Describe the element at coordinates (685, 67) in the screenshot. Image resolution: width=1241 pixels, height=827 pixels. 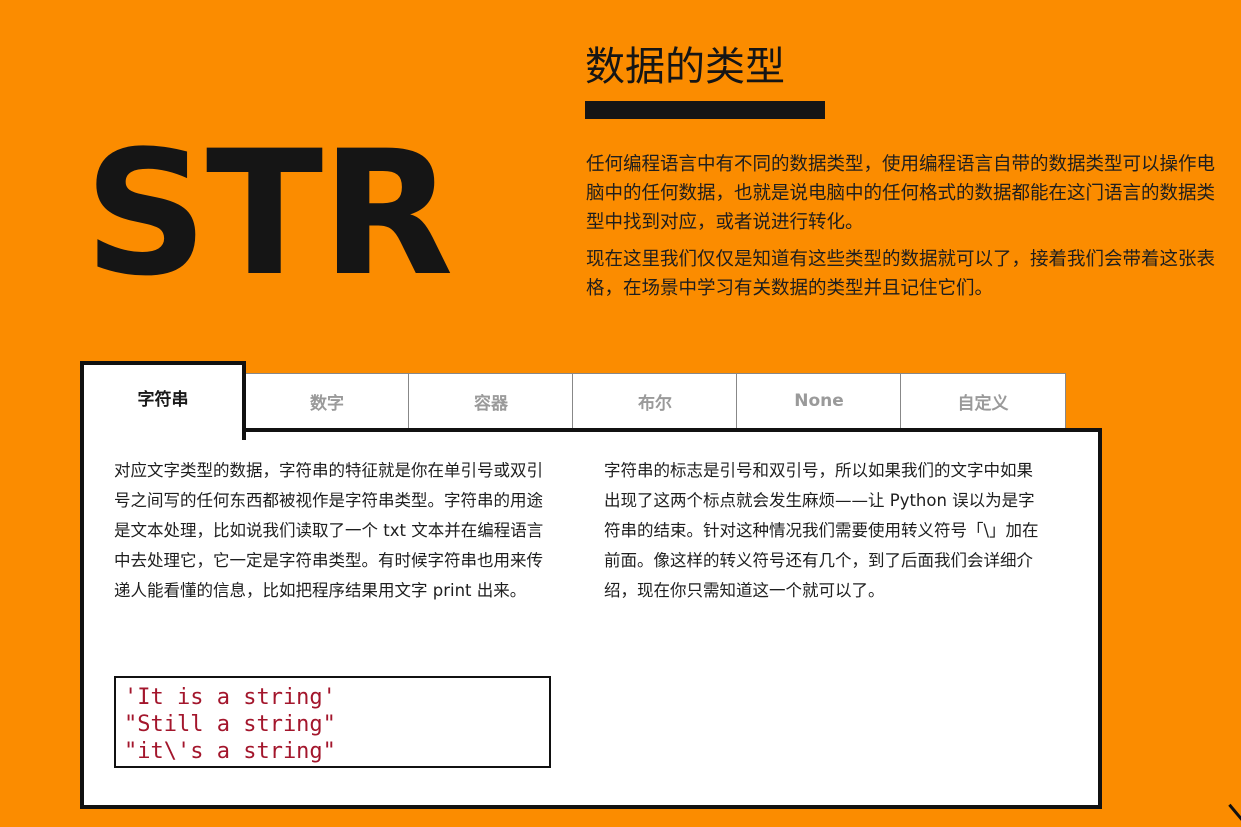
I see `section-title: 数据的类型` at that location.